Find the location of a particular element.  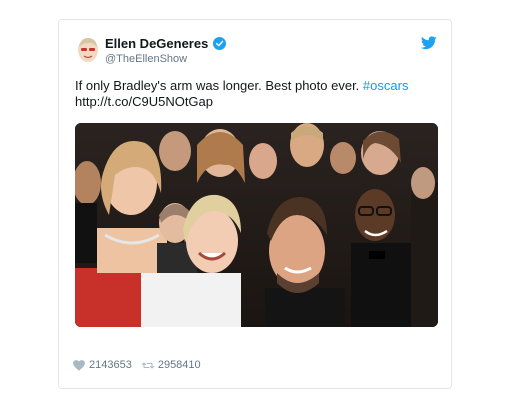

retweet-icon is located at coordinates (147, 365).